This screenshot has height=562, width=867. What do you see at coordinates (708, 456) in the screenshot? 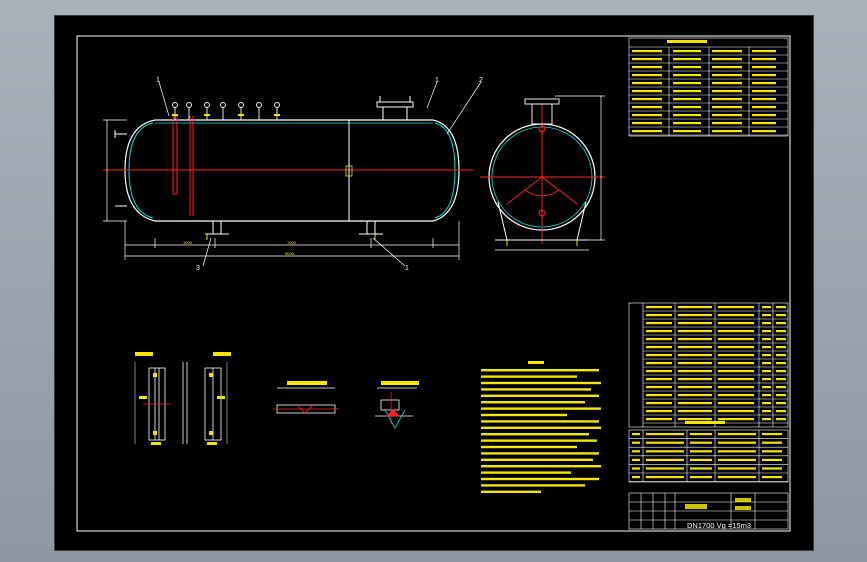
I see `nozzle-table` at bounding box center [708, 456].